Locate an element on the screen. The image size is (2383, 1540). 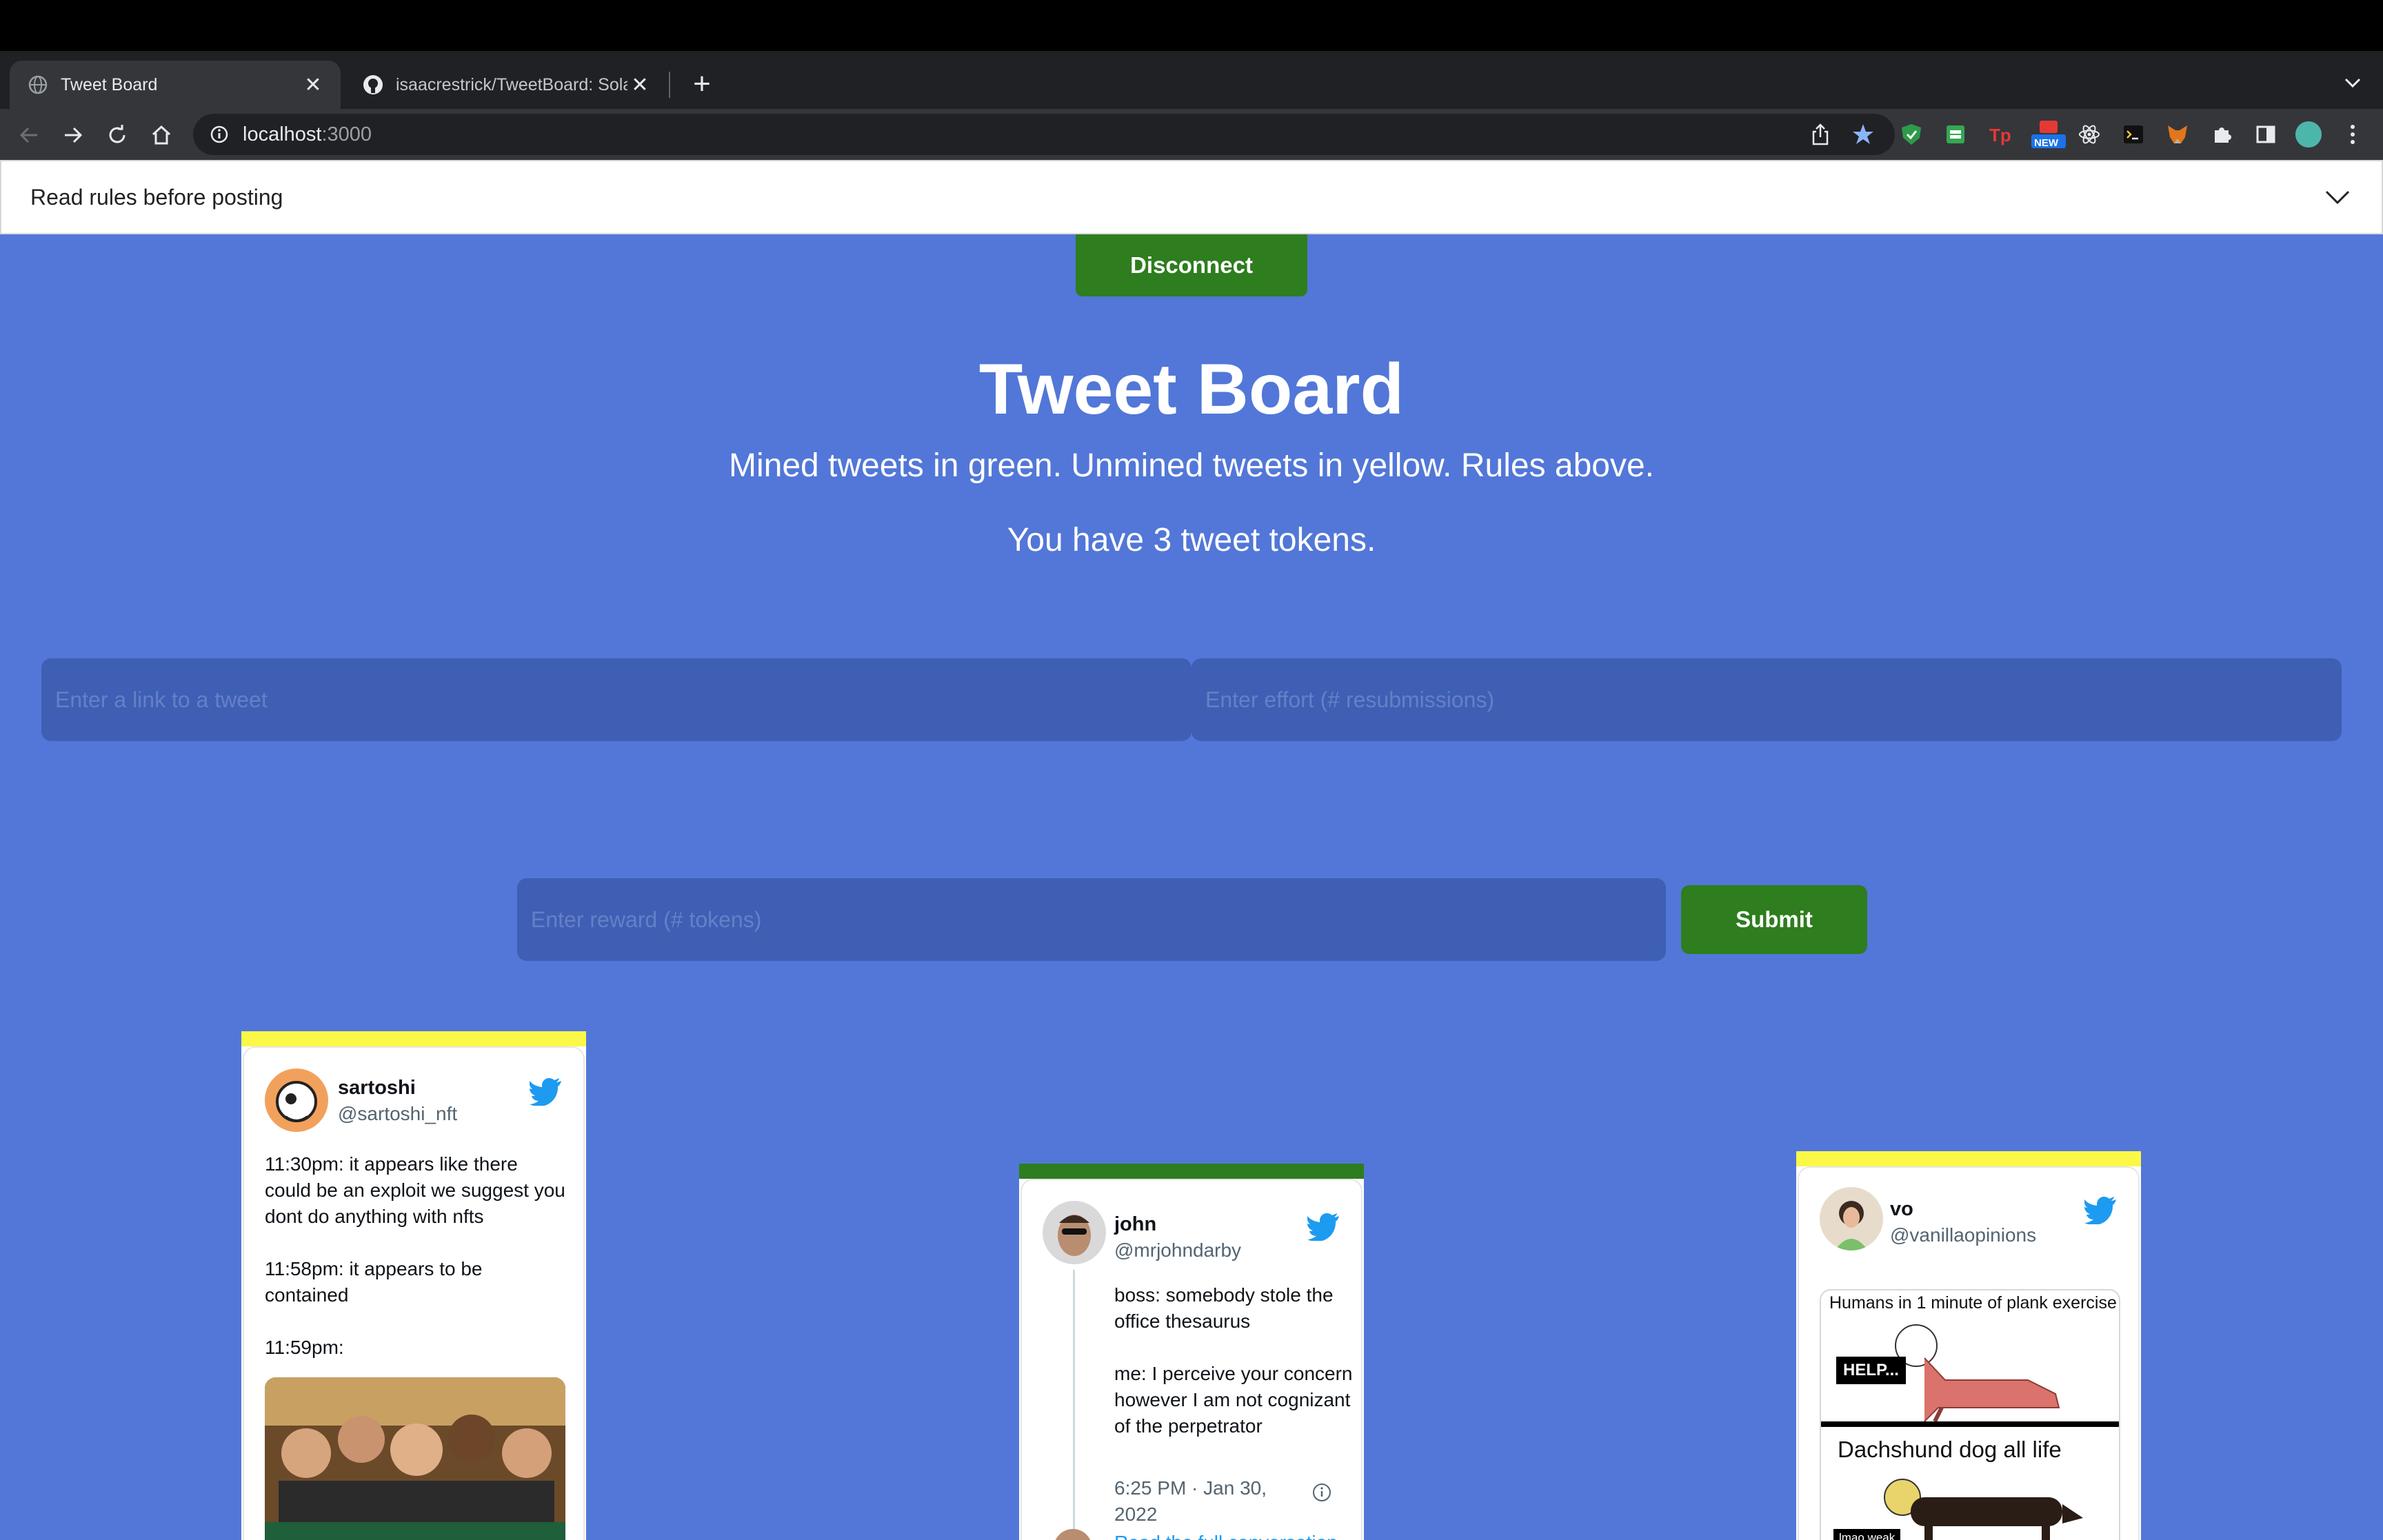
tab-title: isaacrestrick/TweetBoard: Sola is located at coordinates (511, 84).